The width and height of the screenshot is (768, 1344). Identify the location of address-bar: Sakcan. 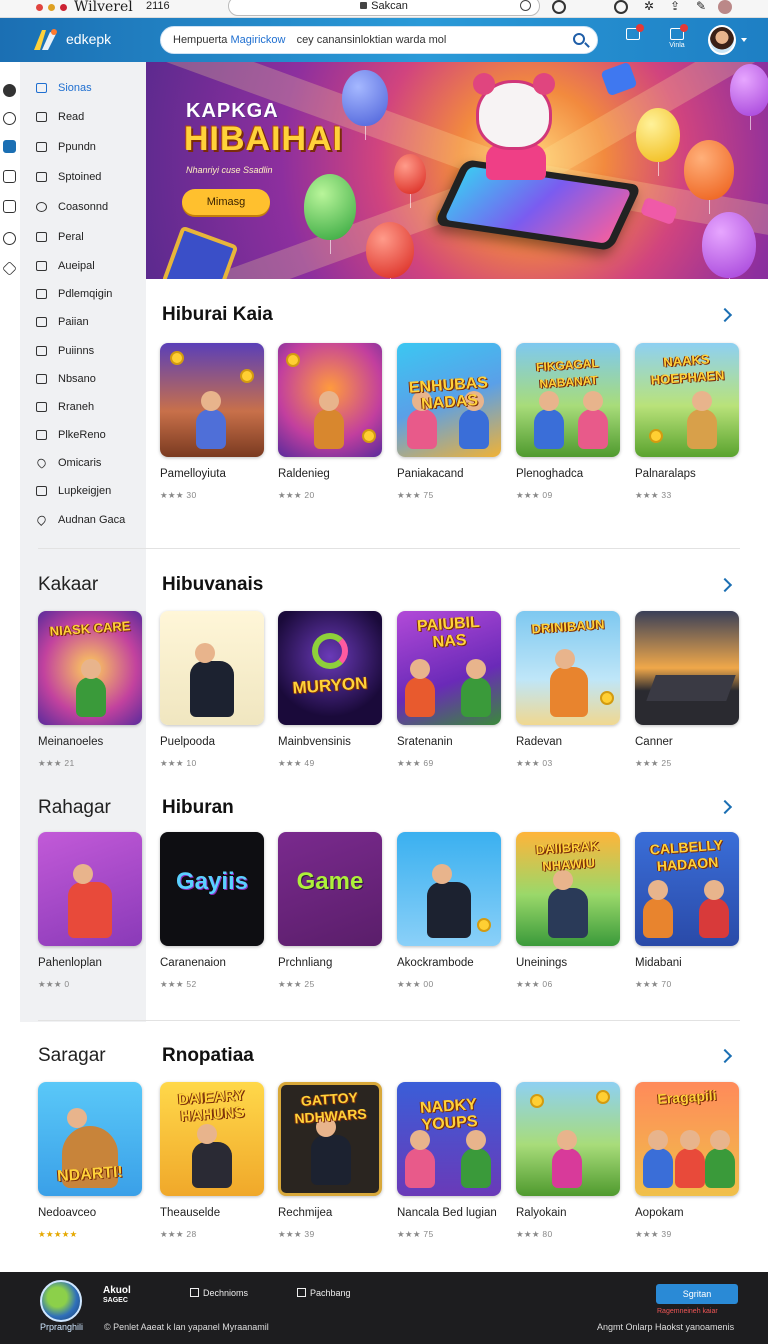
(384, 8).